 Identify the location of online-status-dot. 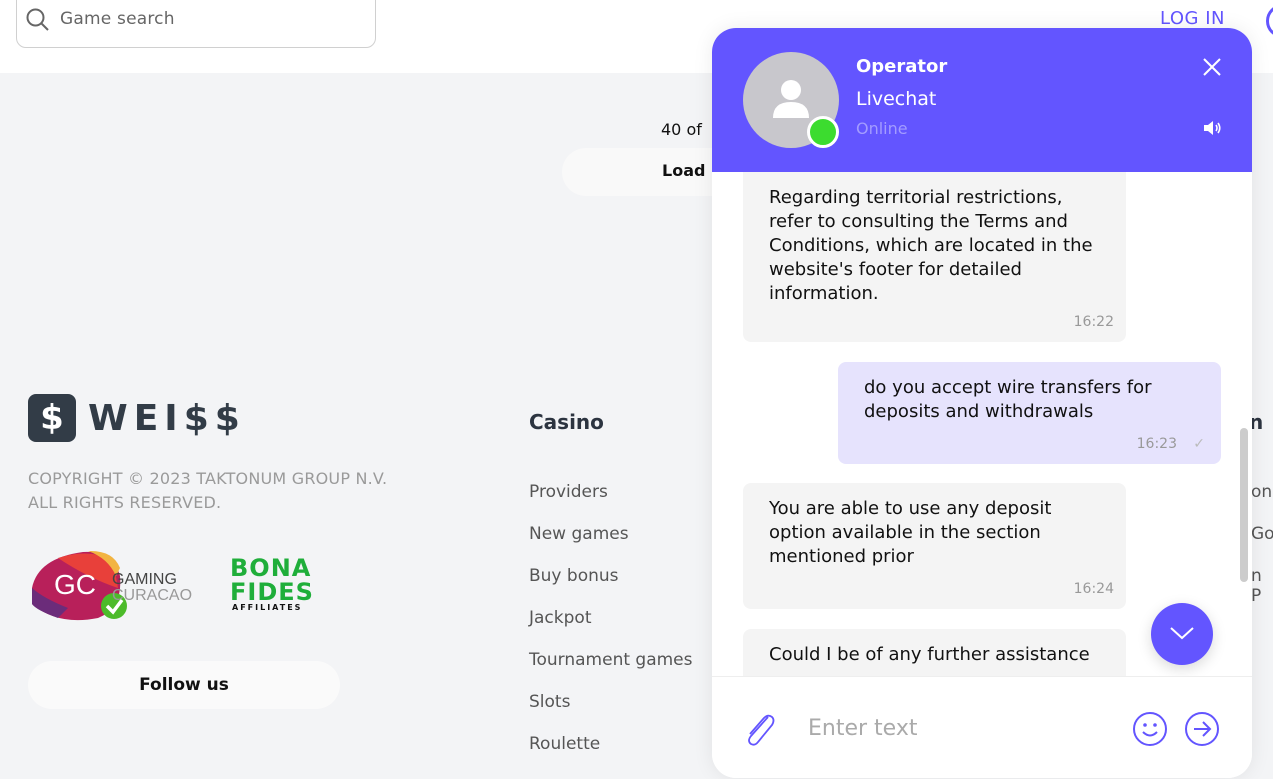
(823, 132).